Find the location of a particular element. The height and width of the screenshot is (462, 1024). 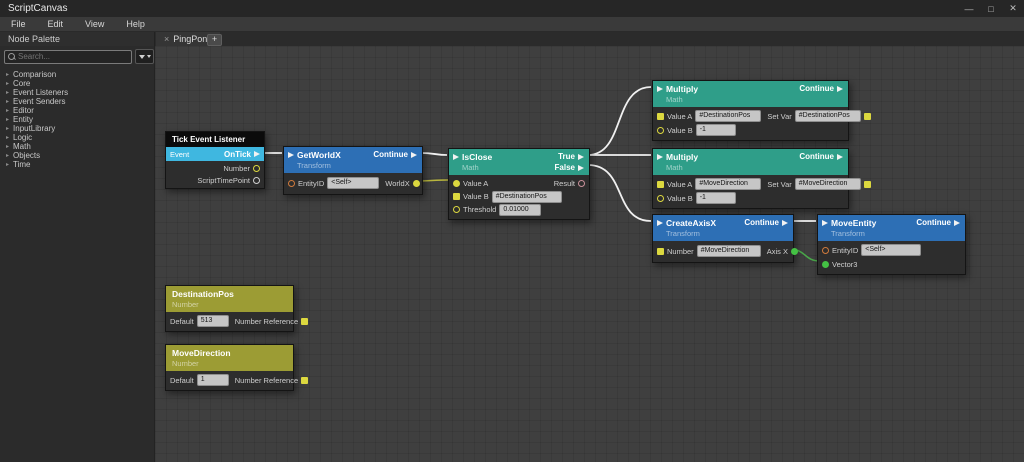

valuea-field: #MoveDirection is located at coordinates (728, 184).